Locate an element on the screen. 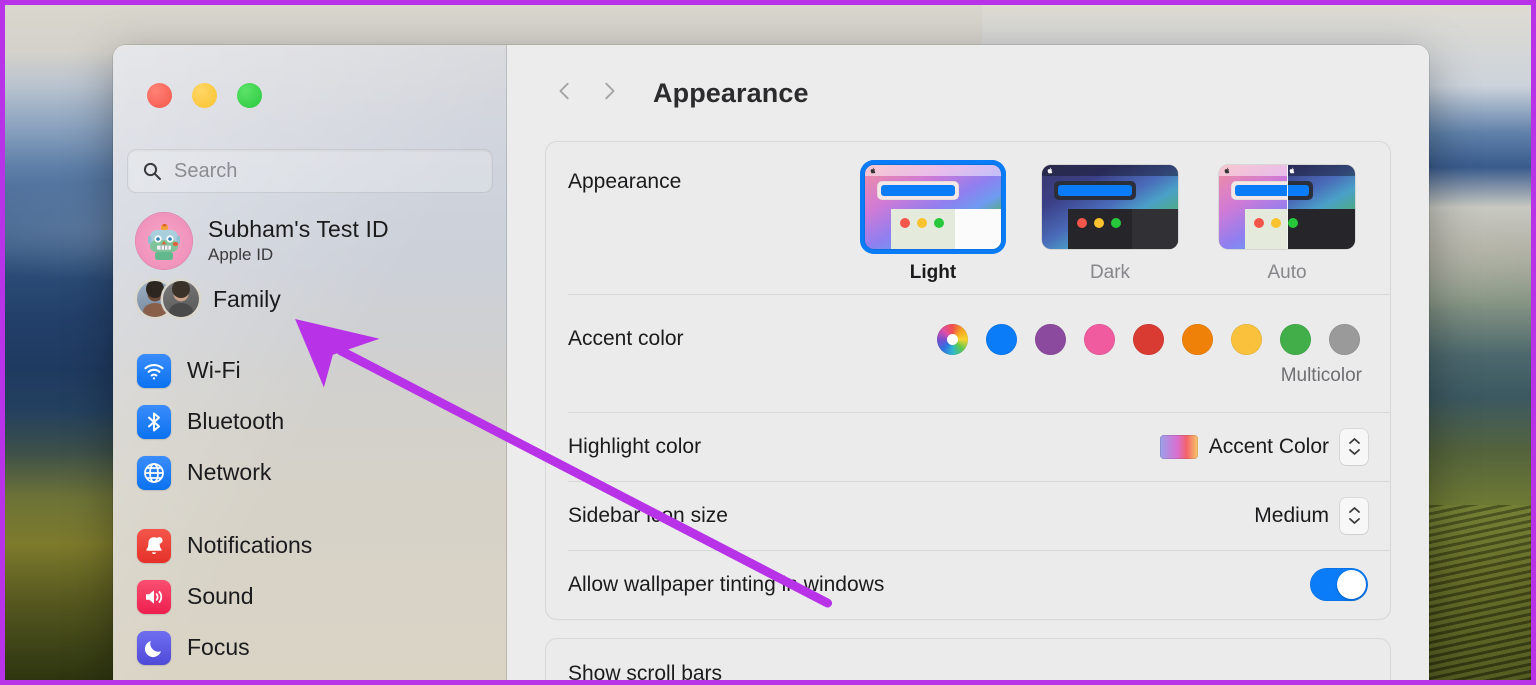 This screenshot has width=1536, height=685. sidebar-item-bluetooth: Bluetooth is located at coordinates (309, 421).